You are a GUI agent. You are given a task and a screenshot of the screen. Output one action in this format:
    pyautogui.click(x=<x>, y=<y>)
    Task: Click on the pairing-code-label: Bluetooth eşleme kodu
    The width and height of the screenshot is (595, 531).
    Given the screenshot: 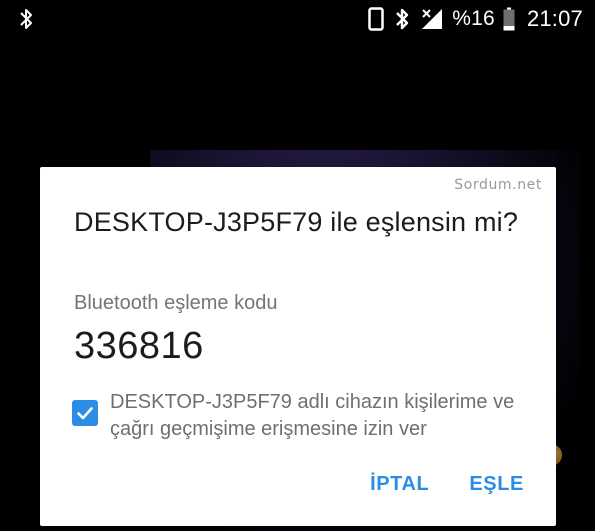 What is the action you would take?
    pyautogui.click(x=176, y=303)
    